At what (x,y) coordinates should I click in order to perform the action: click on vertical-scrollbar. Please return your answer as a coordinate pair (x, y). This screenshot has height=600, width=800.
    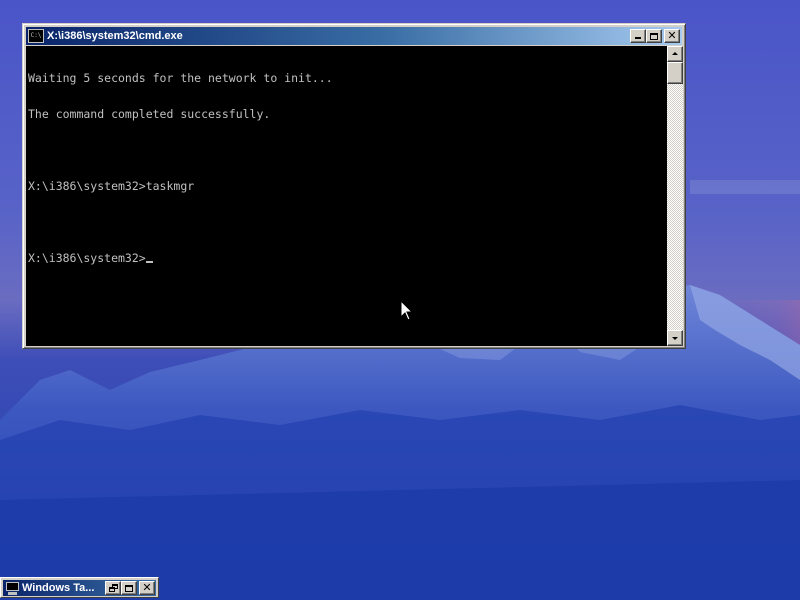
    Looking at the image, I should click on (675, 196).